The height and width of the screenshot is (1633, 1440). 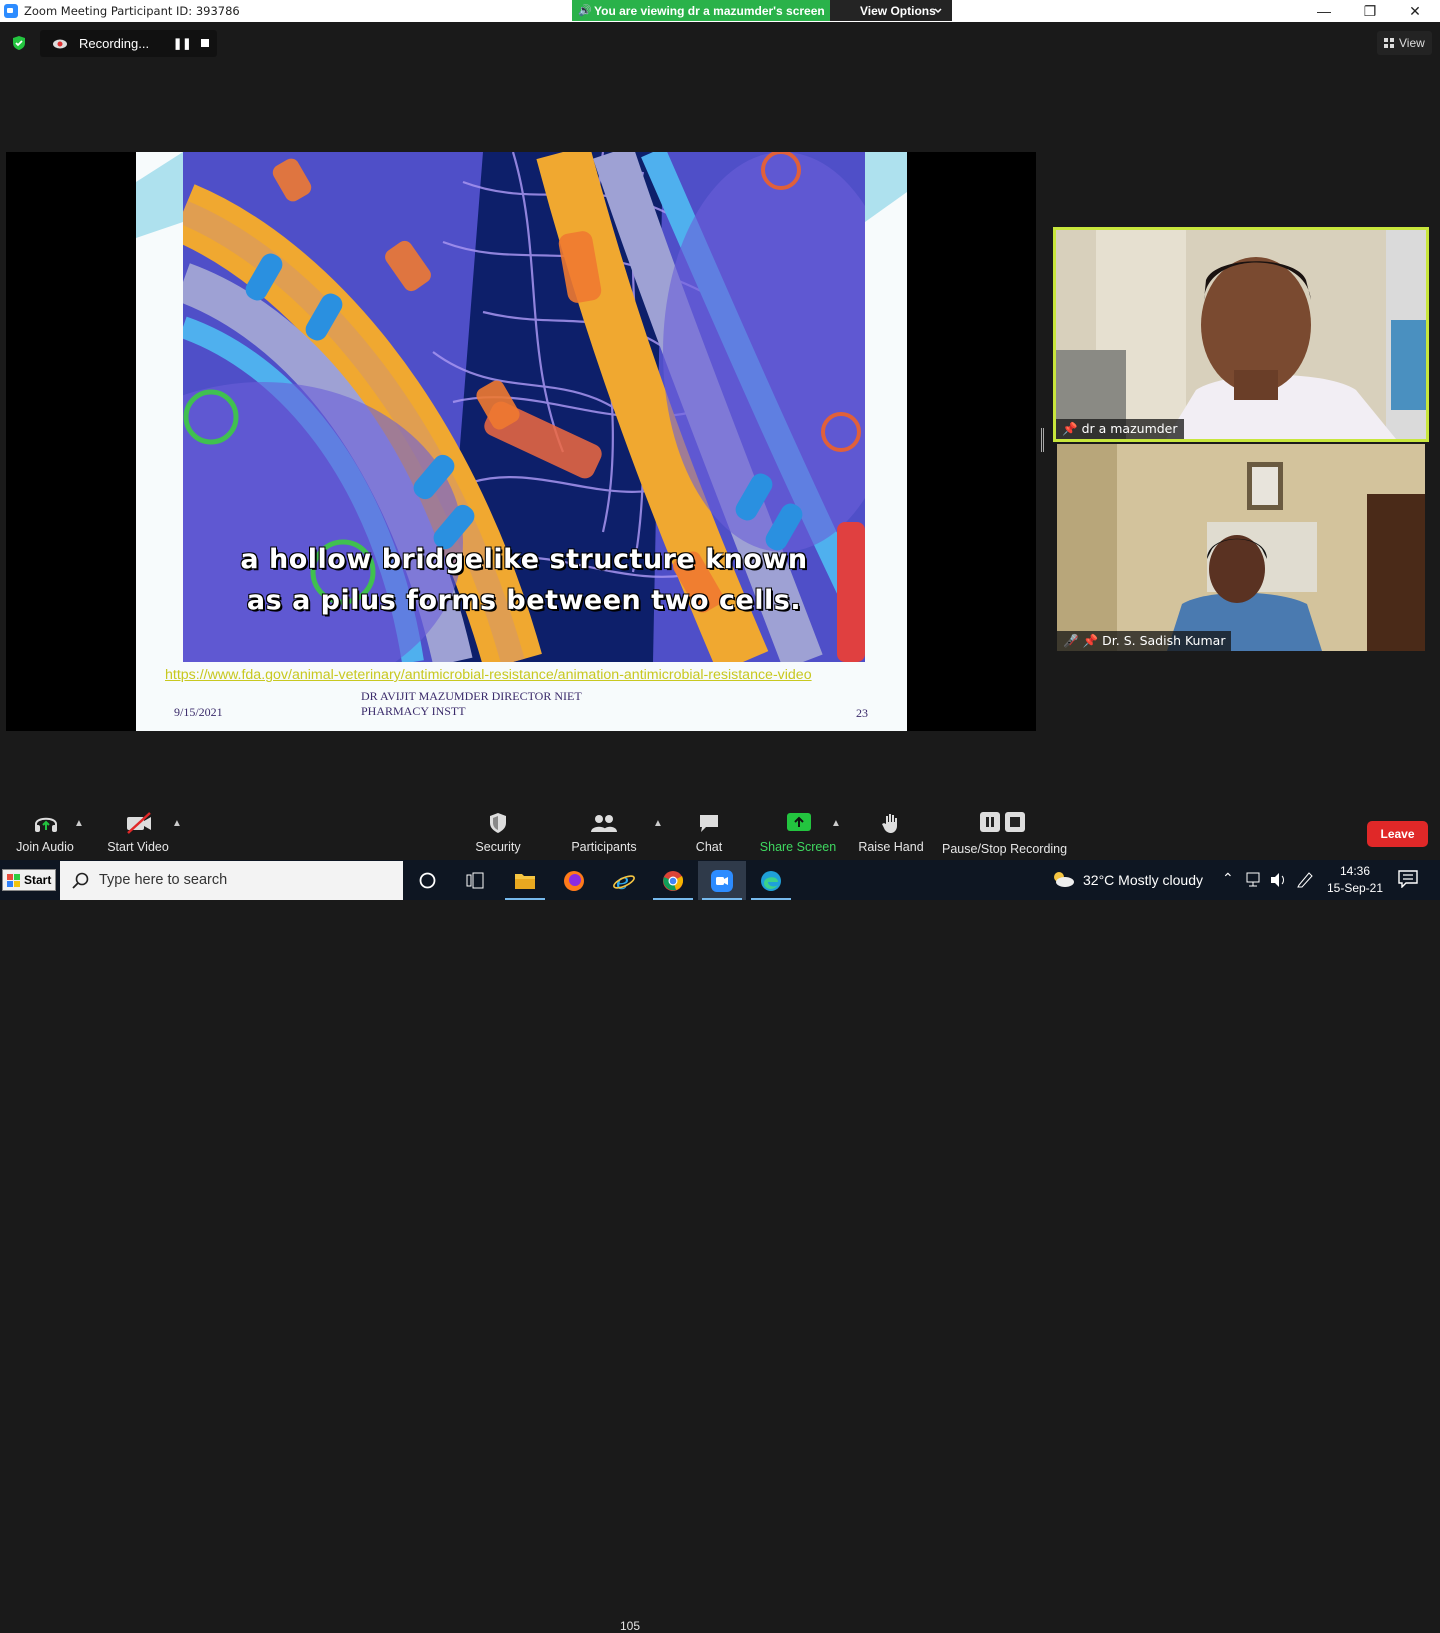 I want to click on video-caption-line-2: as a pilus forms between two cells., so click(x=524, y=600).